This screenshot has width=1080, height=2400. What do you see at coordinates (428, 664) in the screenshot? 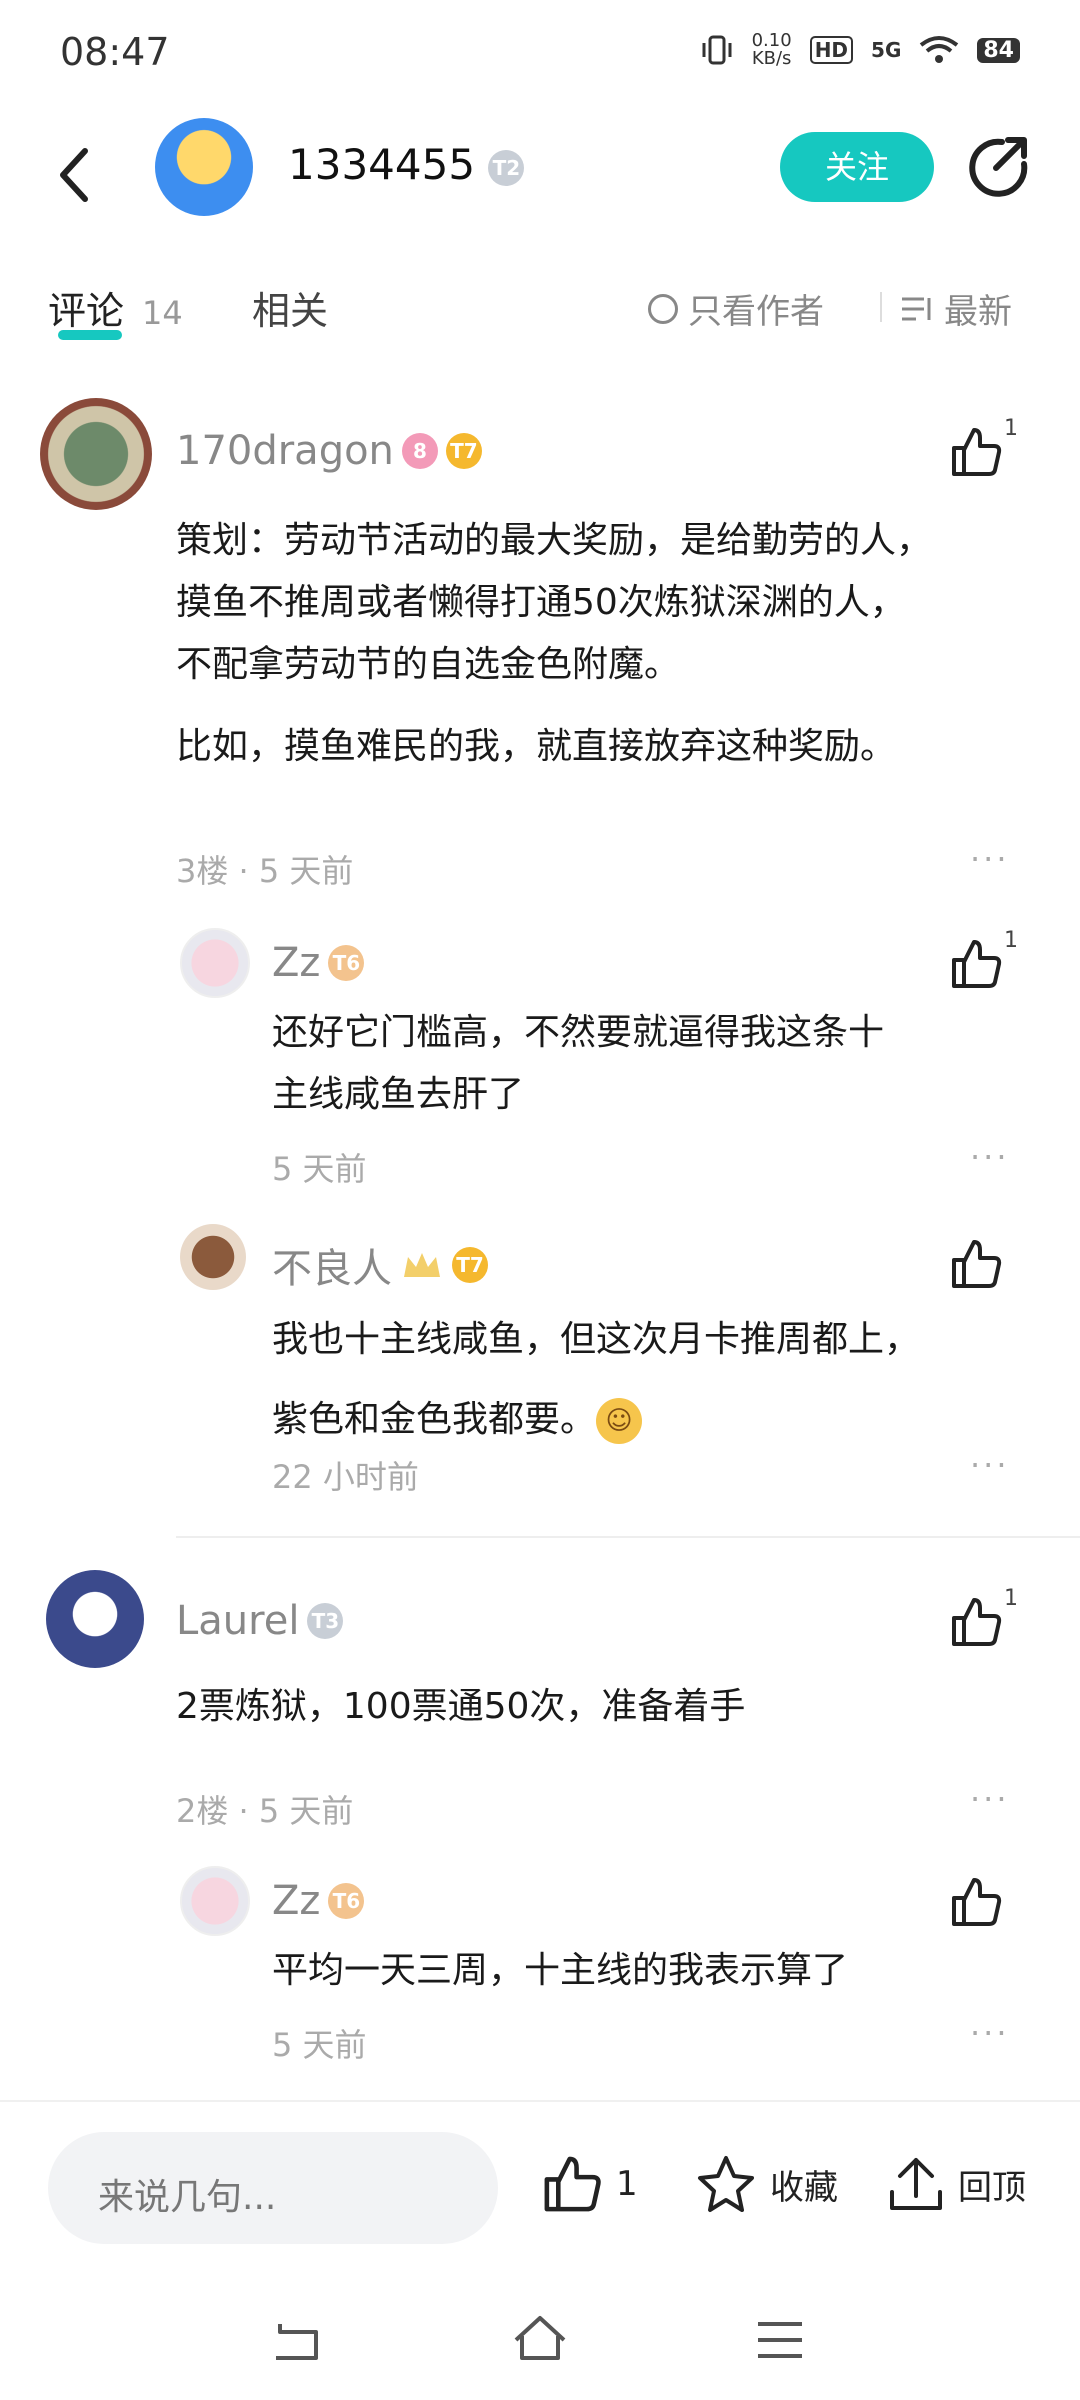
I see `comment-line: 不配拿劳动节的自选金色附魔。` at bounding box center [428, 664].